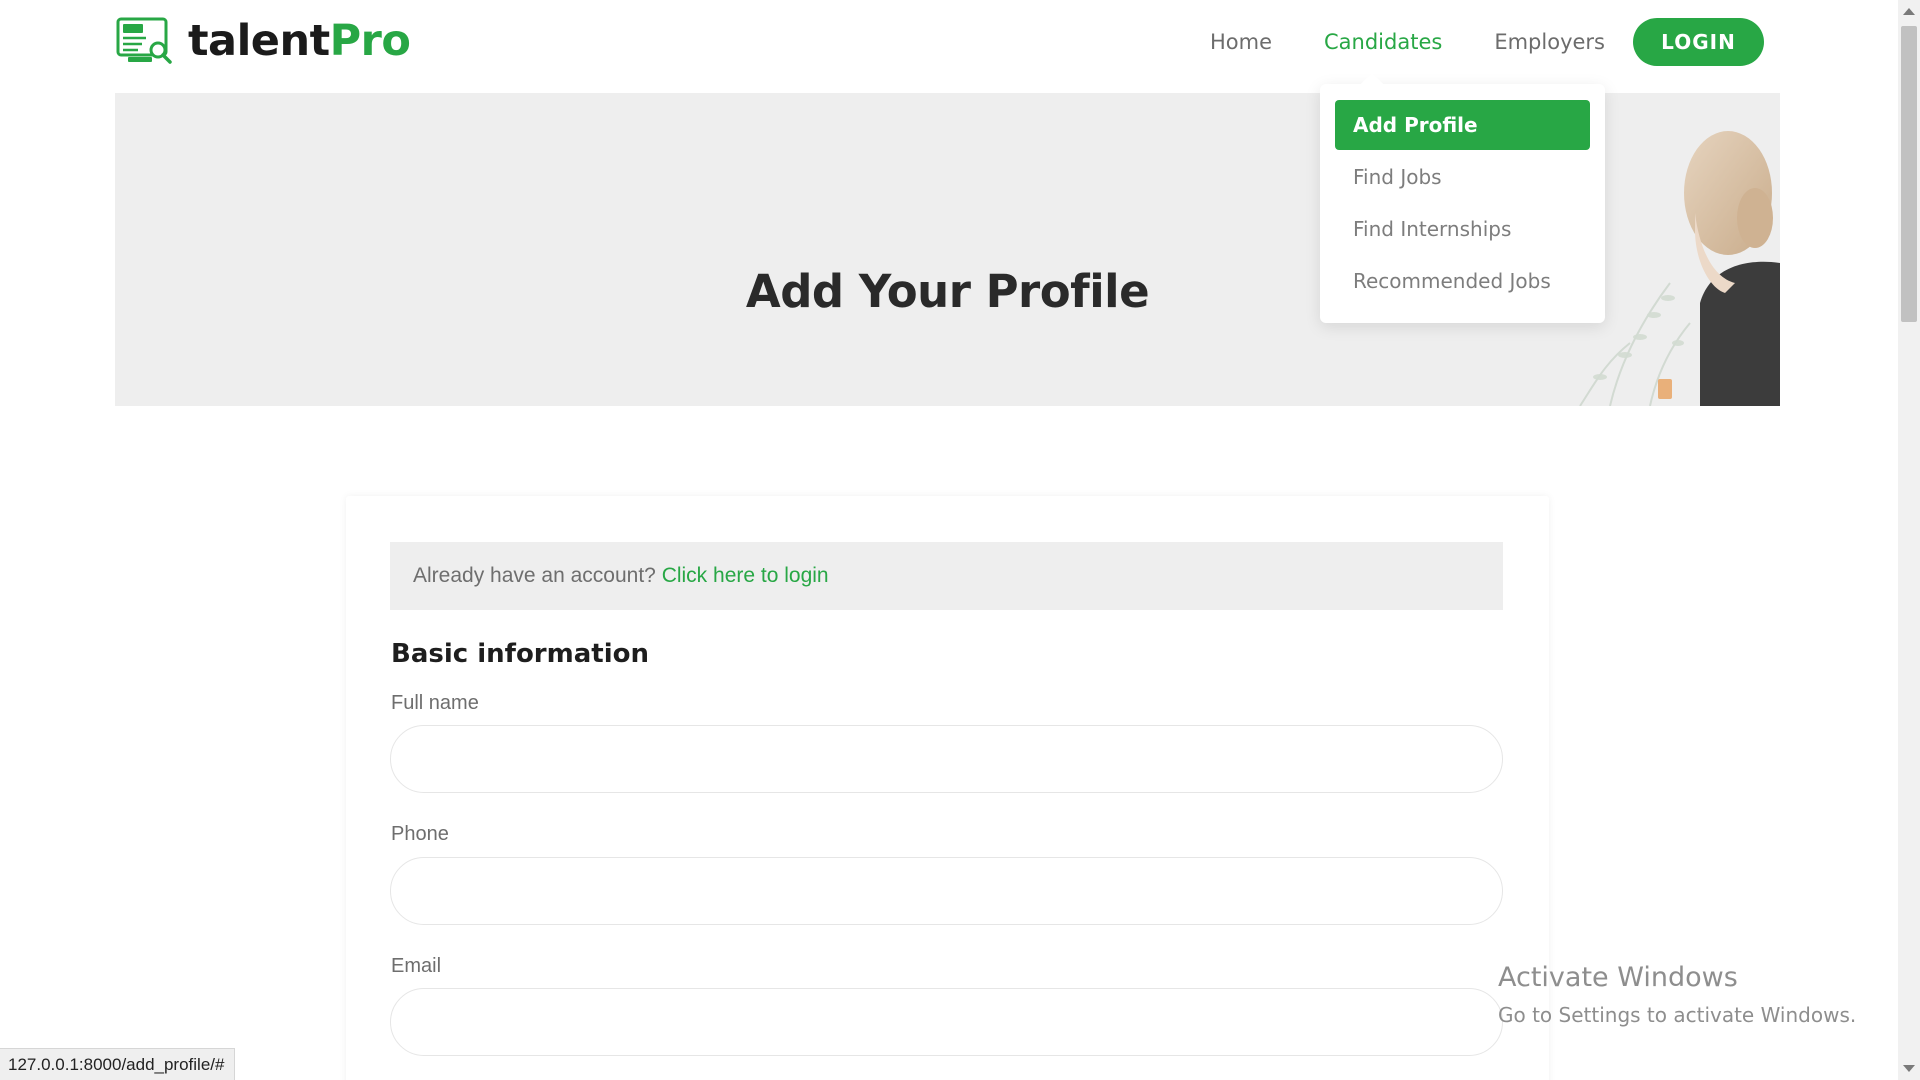  Describe the element at coordinates (1241, 42) in the screenshot. I see `nav-home: Home` at that location.